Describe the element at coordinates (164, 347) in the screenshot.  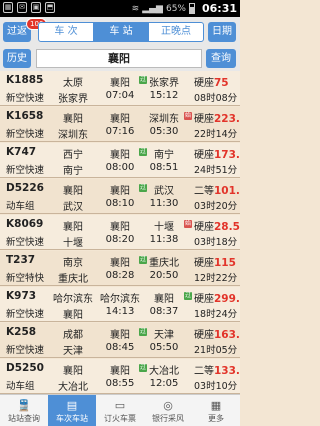
I see `arrive-time: 05:50` at that location.